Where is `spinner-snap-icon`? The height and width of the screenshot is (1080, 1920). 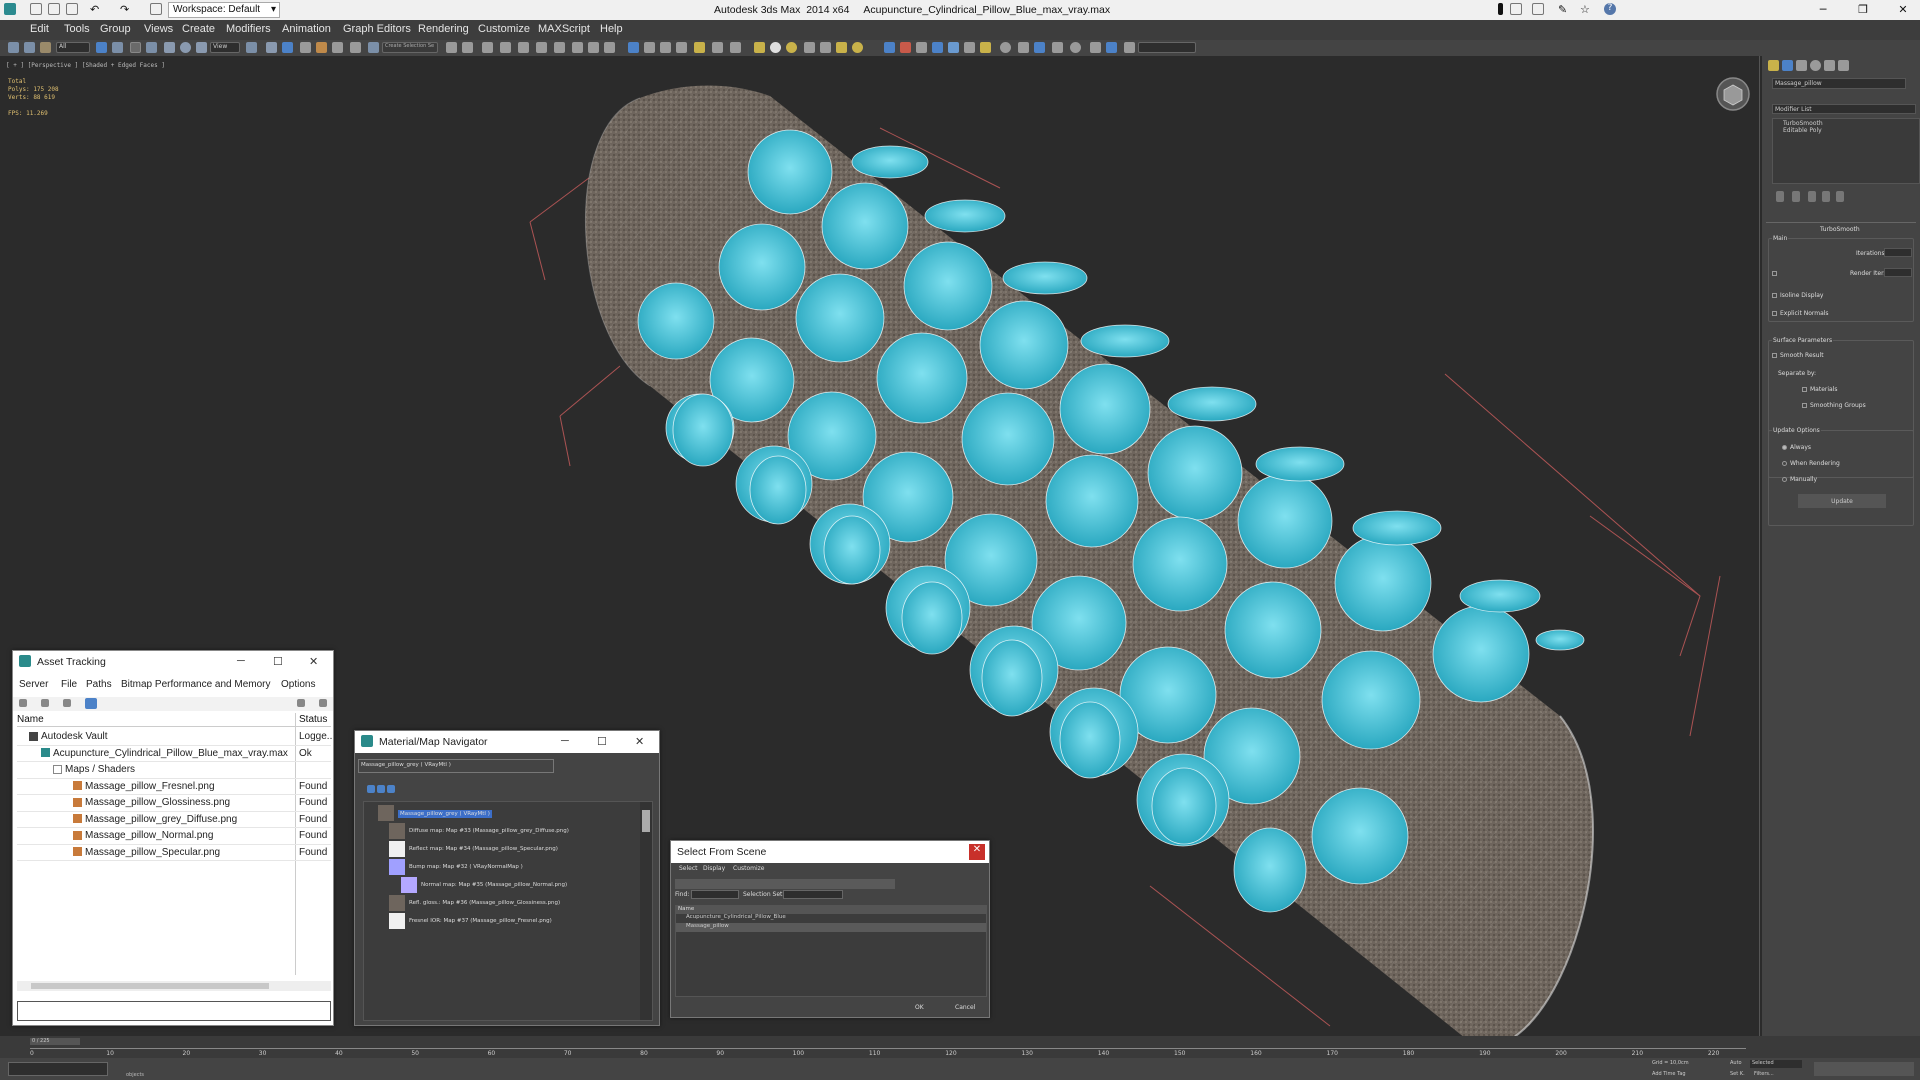 spinner-snap-icon is located at coordinates (355, 47).